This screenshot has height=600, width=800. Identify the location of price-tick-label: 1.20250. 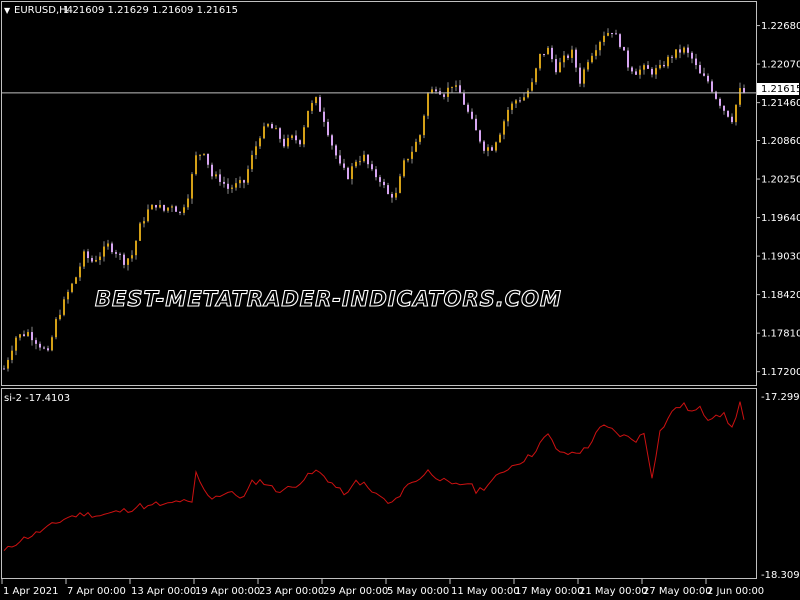
(780, 180).